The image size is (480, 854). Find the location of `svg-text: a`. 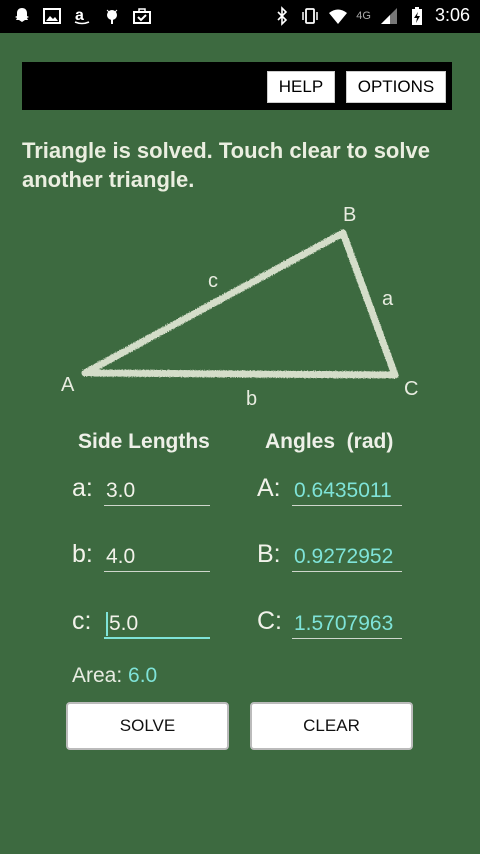

svg-text: a is located at coordinates (79, 15).